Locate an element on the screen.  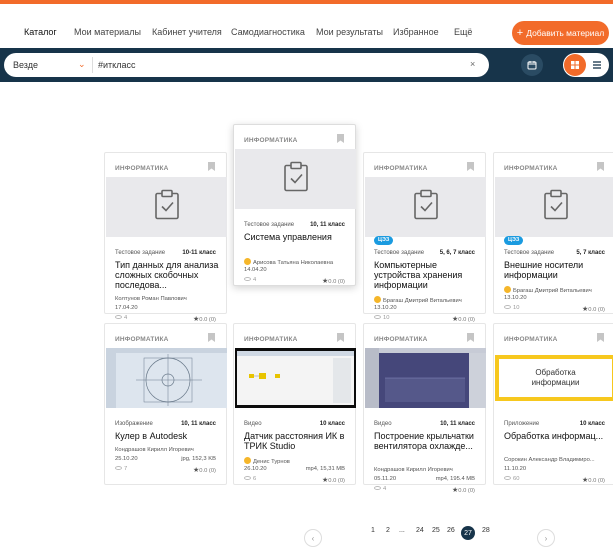
nav-favorites: Избранное is located at coordinates (416, 32).